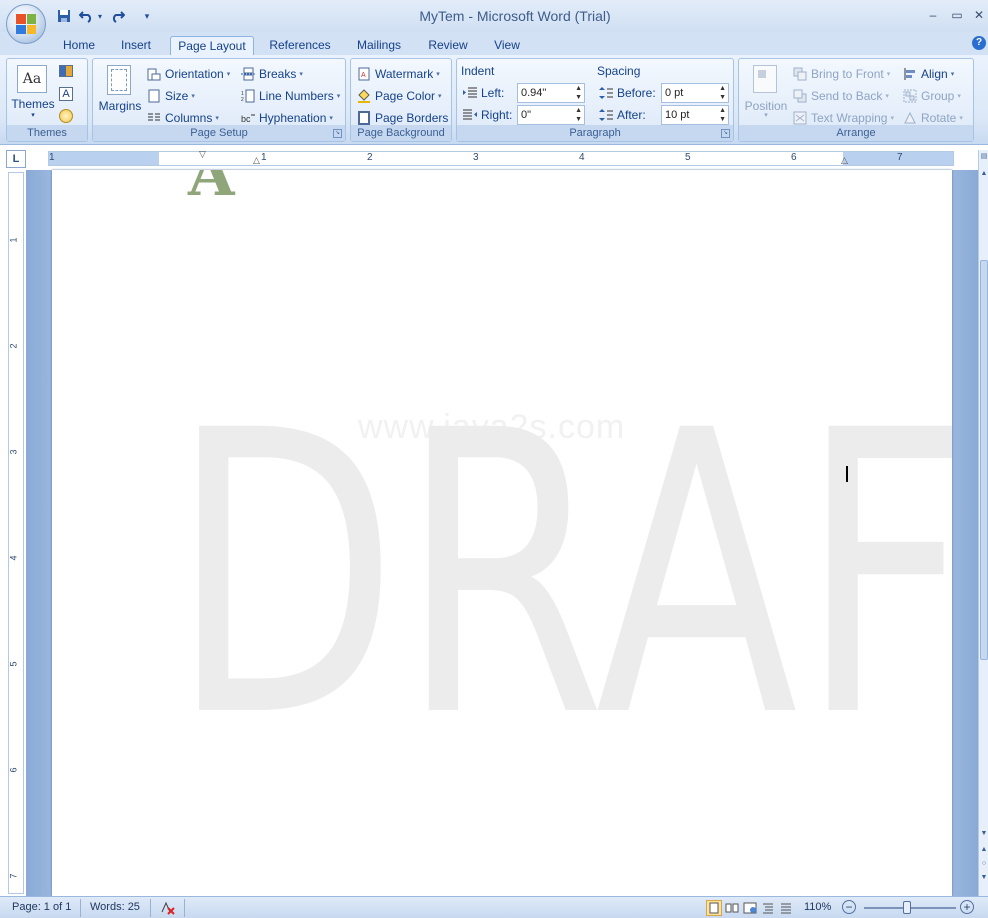 This screenshot has height=918, width=988. What do you see at coordinates (983, 173) in the screenshot?
I see `scroll-up-icon: ▲` at bounding box center [983, 173].